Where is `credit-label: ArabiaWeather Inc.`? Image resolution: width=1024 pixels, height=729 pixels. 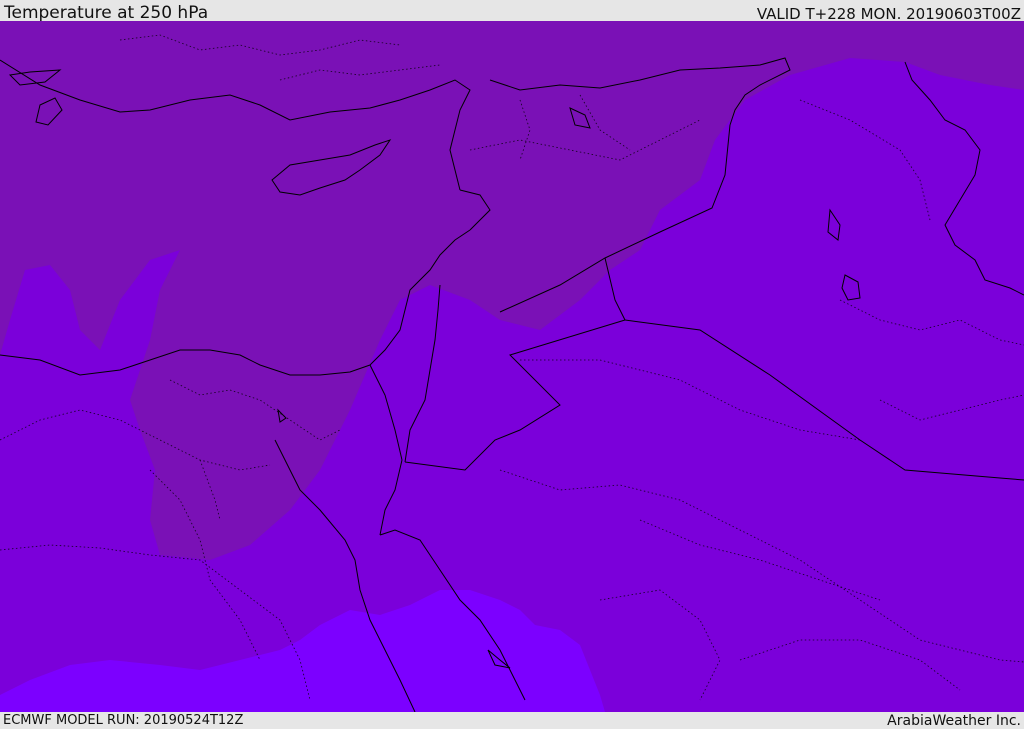 credit-label: ArabiaWeather Inc. is located at coordinates (954, 721).